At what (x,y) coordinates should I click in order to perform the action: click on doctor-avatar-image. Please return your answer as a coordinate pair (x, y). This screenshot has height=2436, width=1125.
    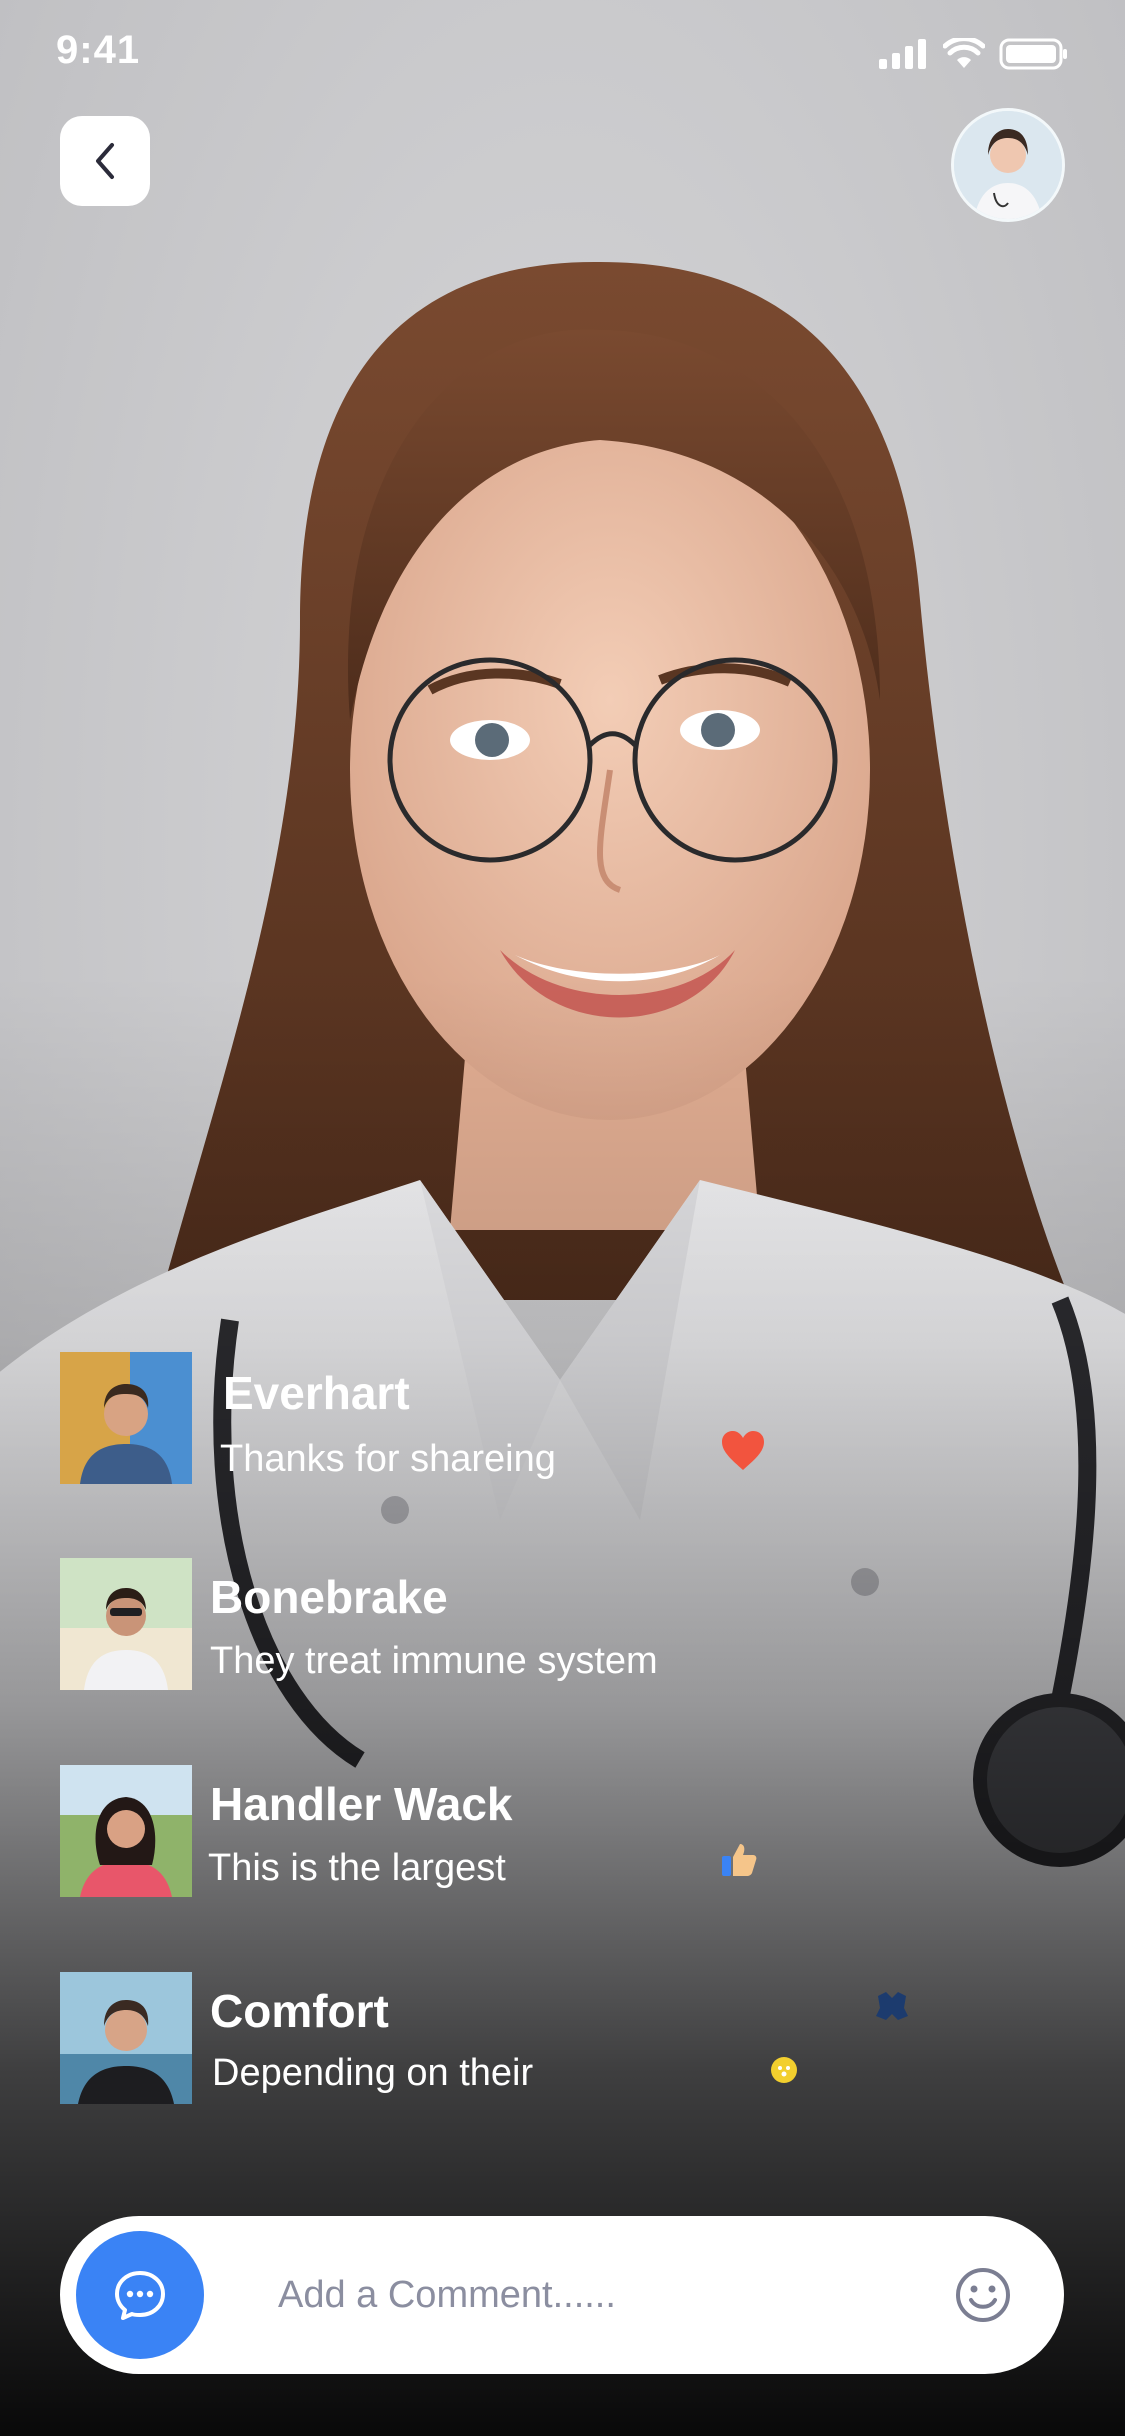
    Looking at the image, I should click on (1008, 165).